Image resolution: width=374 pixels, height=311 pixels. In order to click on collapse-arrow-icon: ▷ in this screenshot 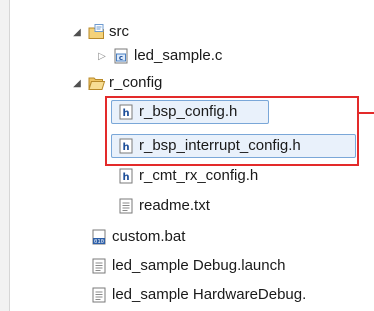, I will do `click(102, 56)`.